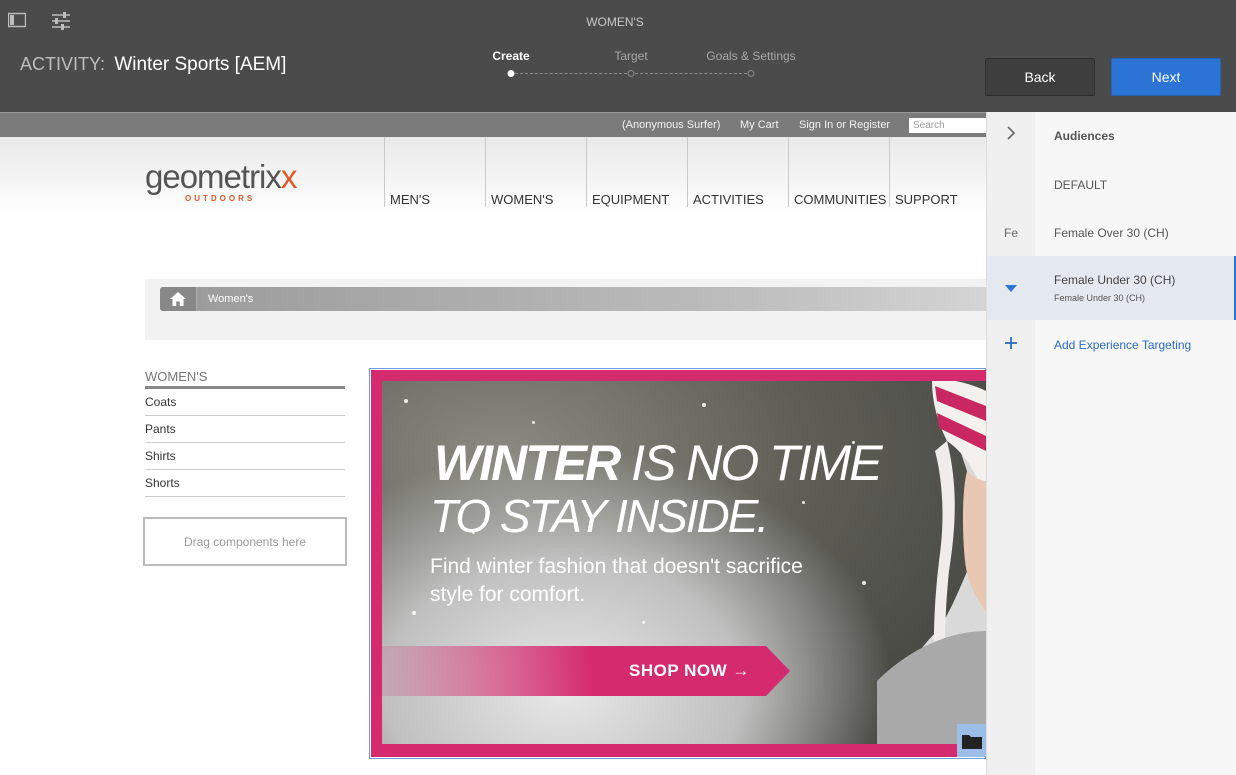 This screenshot has height=775, width=1236. What do you see at coordinates (630, 56) in the screenshot?
I see `step-target: Target` at bounding box center [630, 56].